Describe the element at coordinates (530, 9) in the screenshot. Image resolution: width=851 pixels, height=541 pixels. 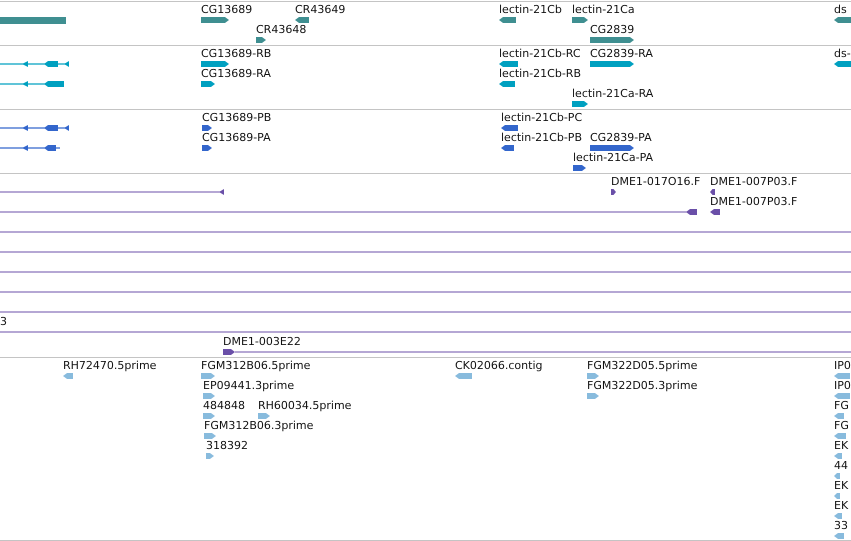
I see `feature-label: lectin-21Cb` at that location.